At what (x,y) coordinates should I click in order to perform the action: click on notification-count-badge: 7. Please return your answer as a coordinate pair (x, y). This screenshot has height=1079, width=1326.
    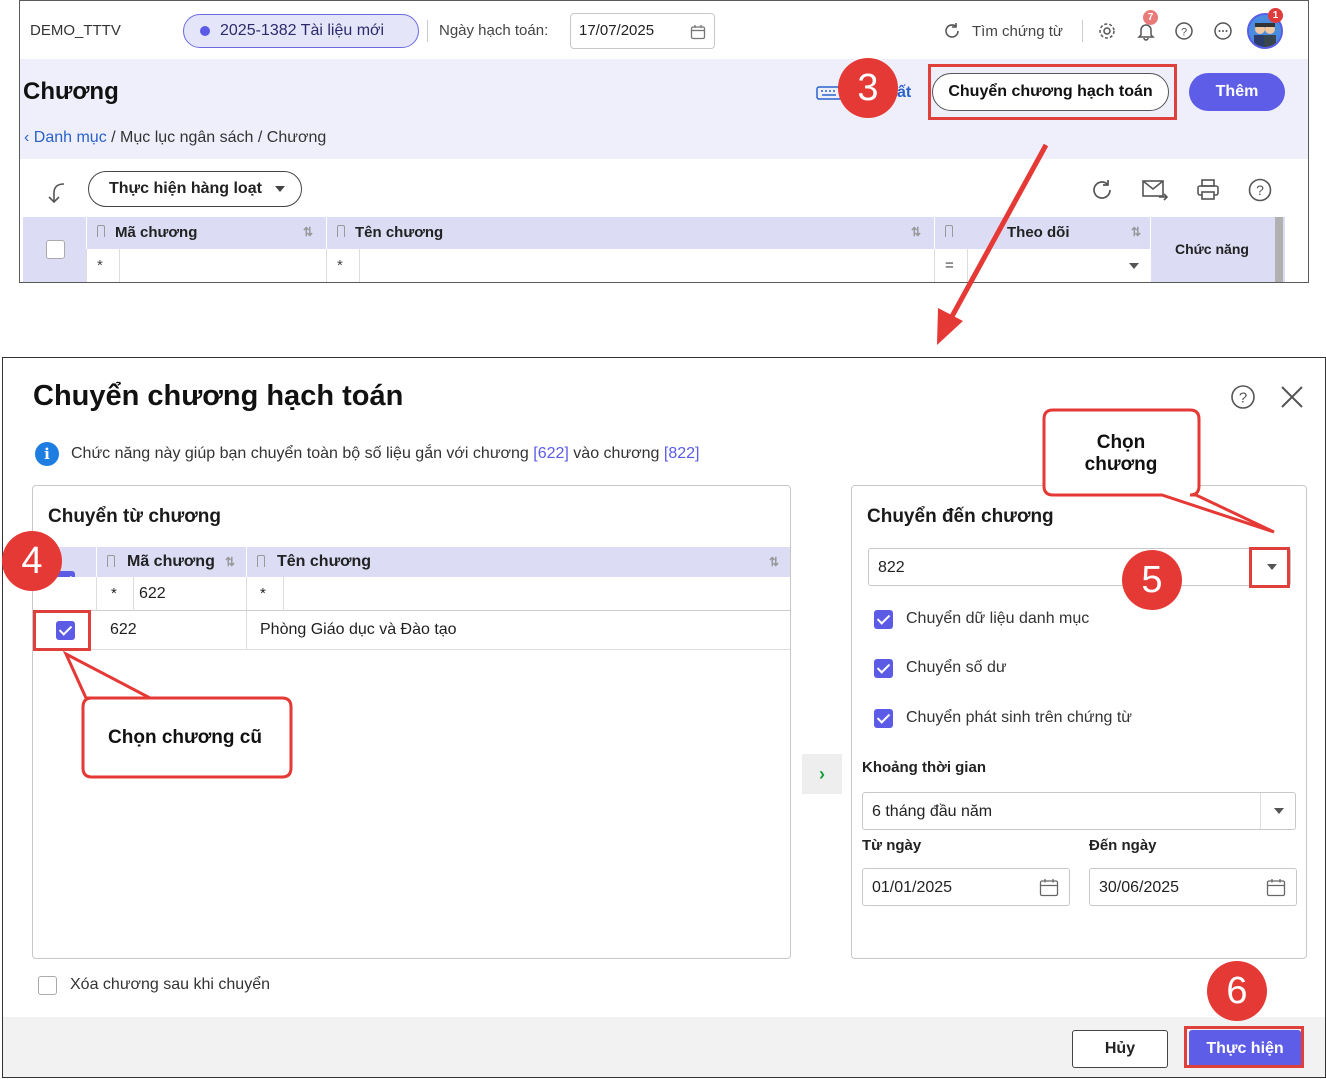
    Looking at the image, I should click on (1150, 17).